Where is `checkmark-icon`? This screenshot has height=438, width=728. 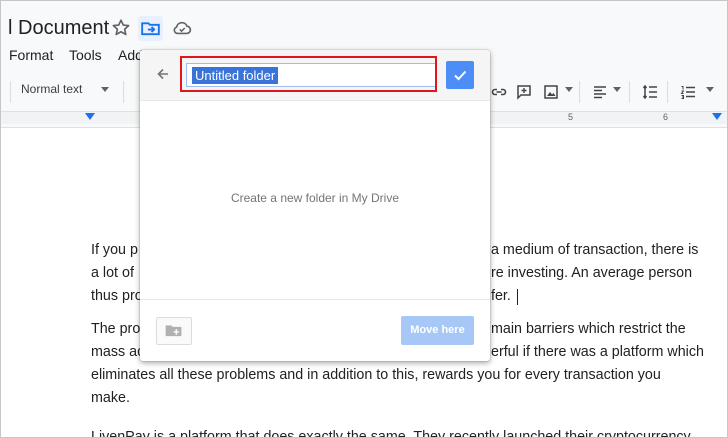
checkmark-icon is located at coordinates (460, 75).